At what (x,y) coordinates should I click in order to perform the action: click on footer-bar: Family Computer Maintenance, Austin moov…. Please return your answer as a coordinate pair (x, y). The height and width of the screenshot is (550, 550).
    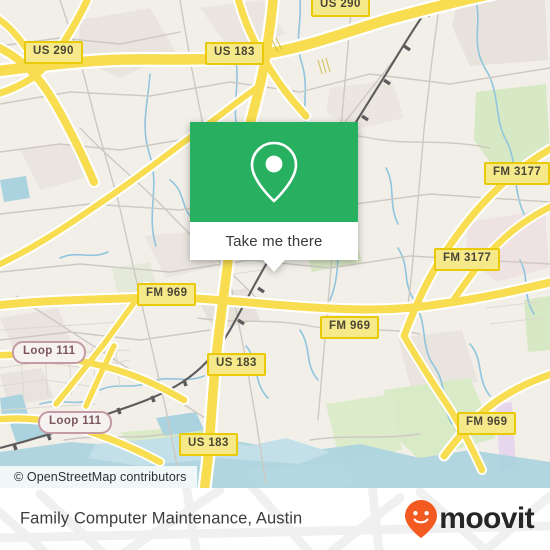
    Looking at the image, I should click on (275, 519).